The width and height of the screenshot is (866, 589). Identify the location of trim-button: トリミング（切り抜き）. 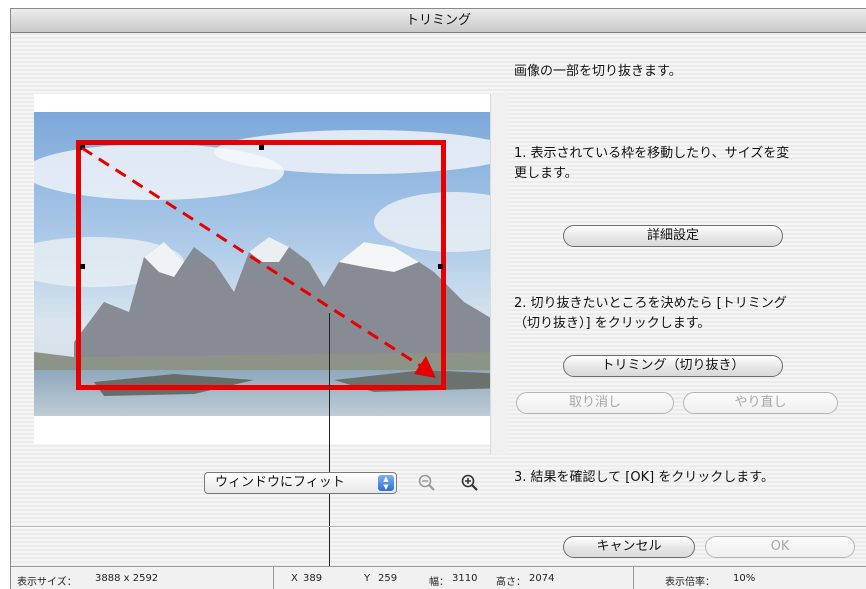
(673, 366).